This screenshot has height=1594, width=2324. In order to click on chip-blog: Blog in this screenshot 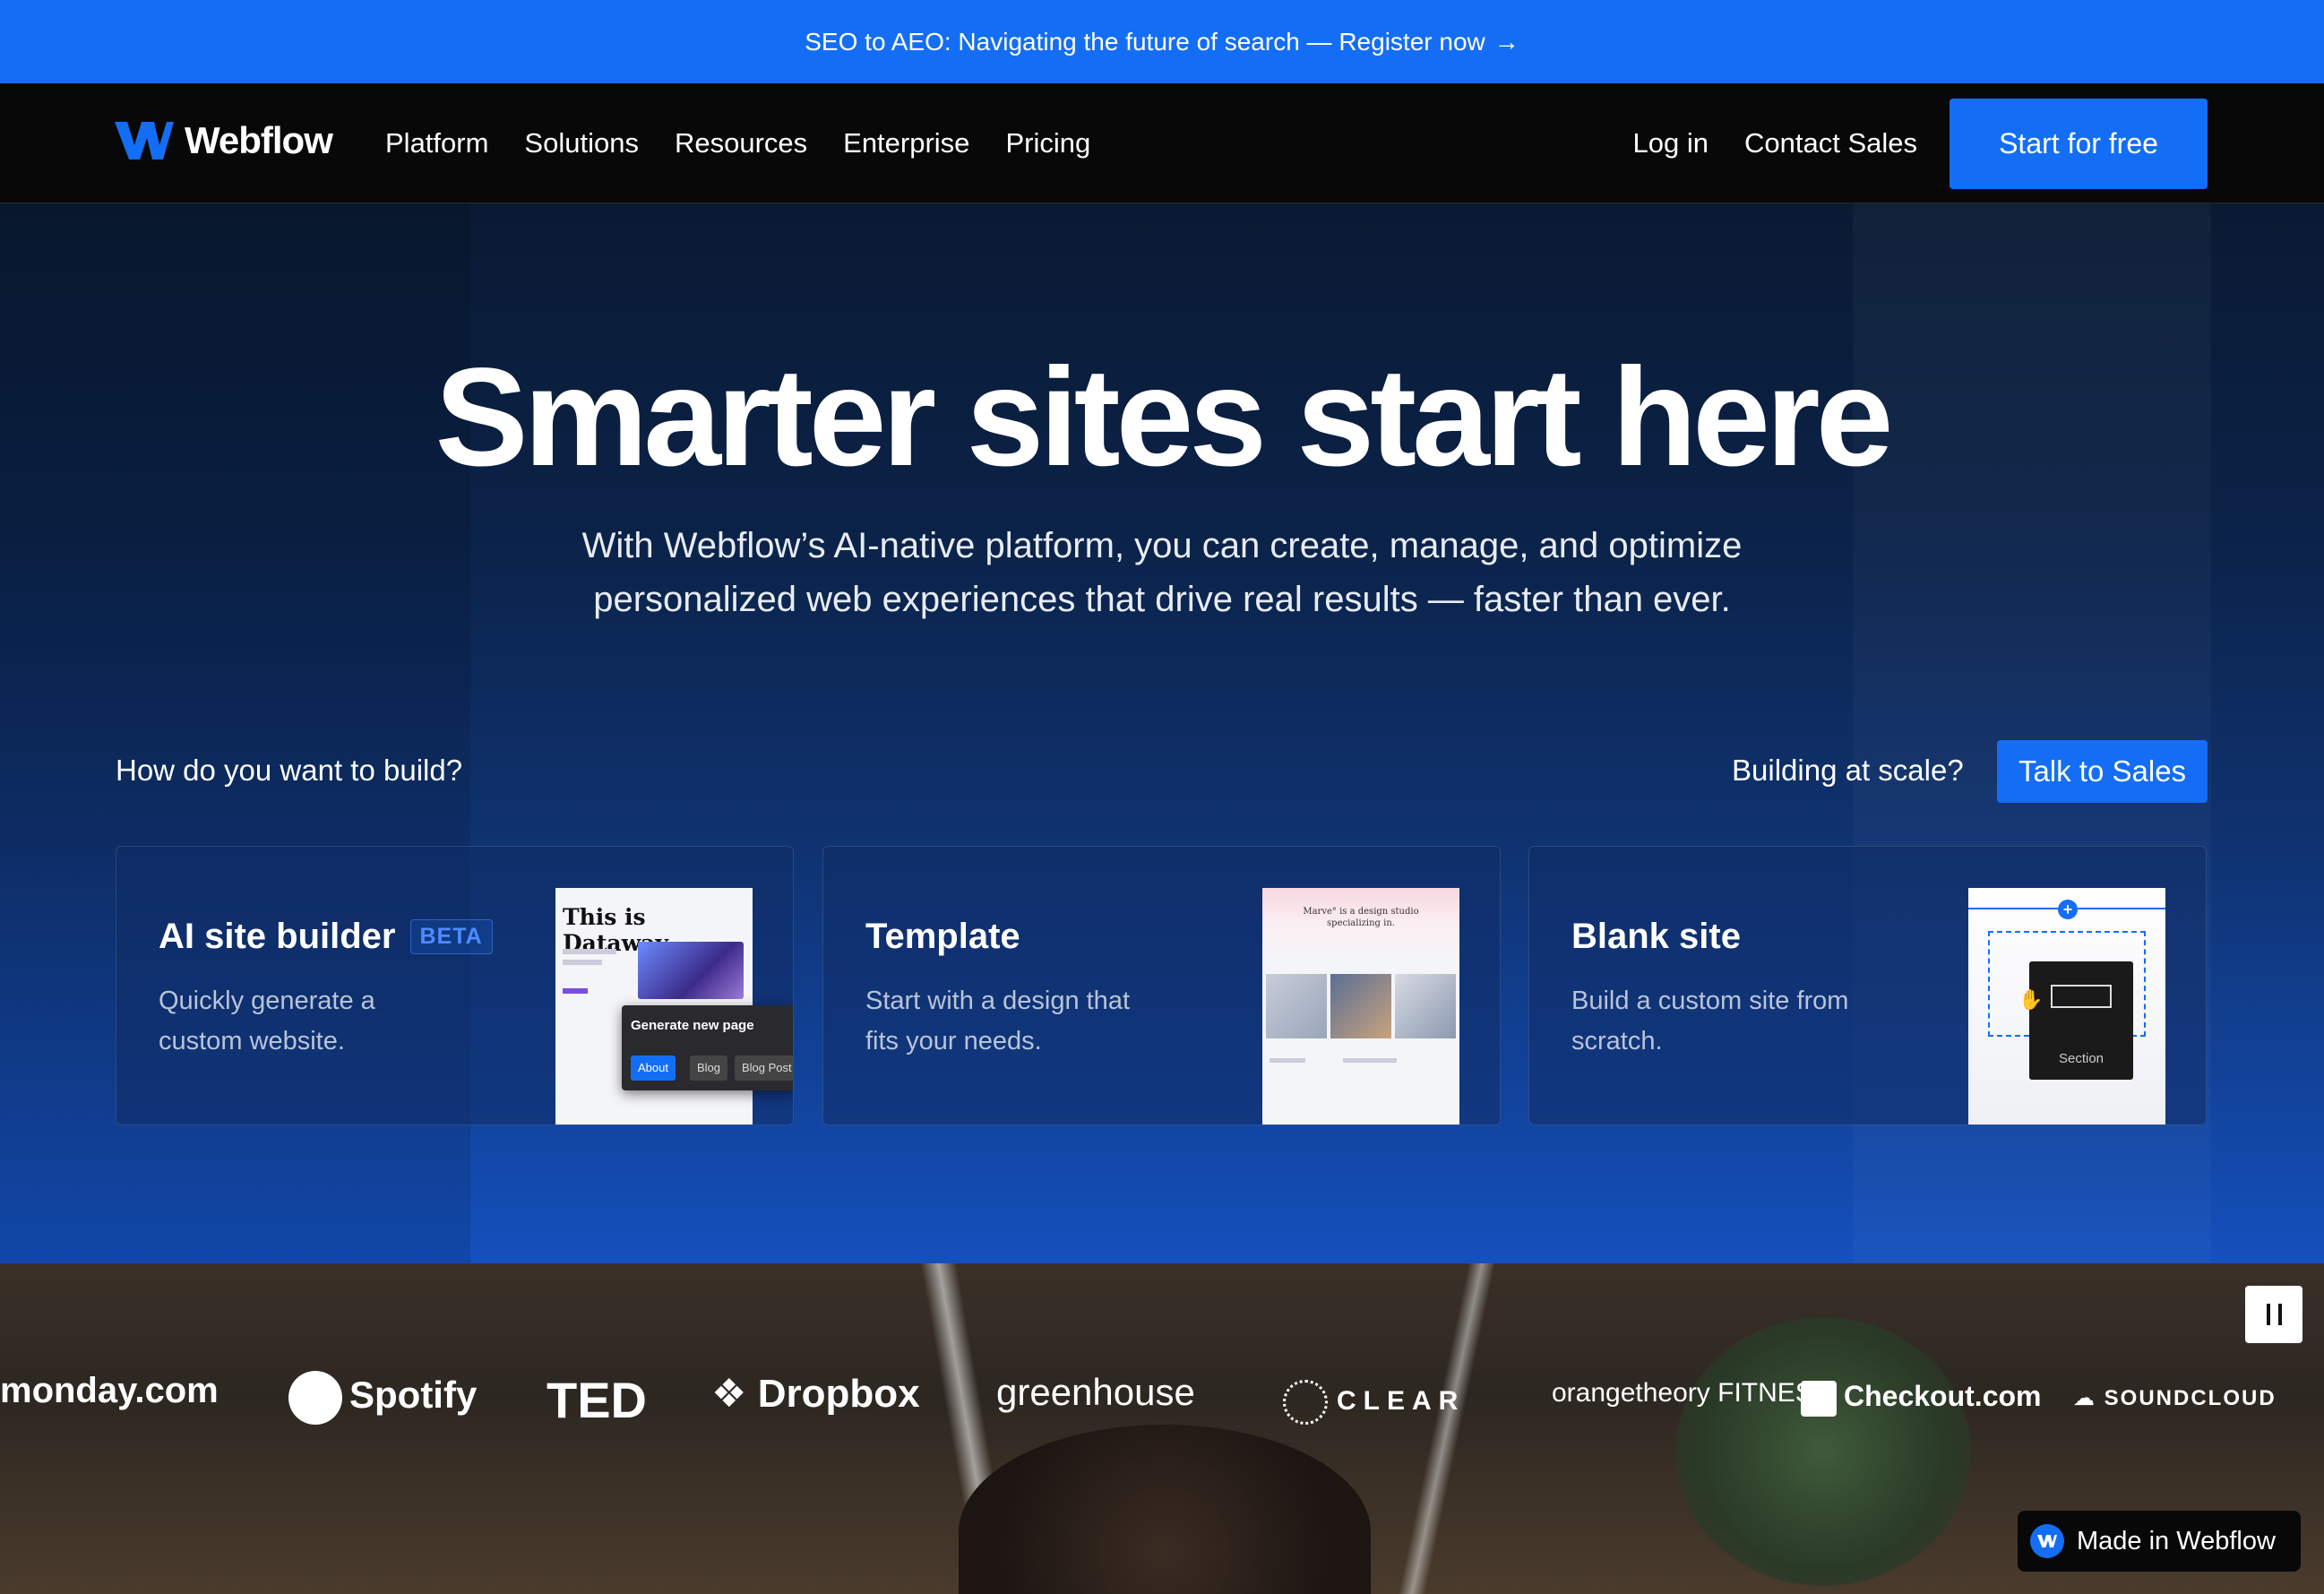, I will do `click(709, 1068)`.